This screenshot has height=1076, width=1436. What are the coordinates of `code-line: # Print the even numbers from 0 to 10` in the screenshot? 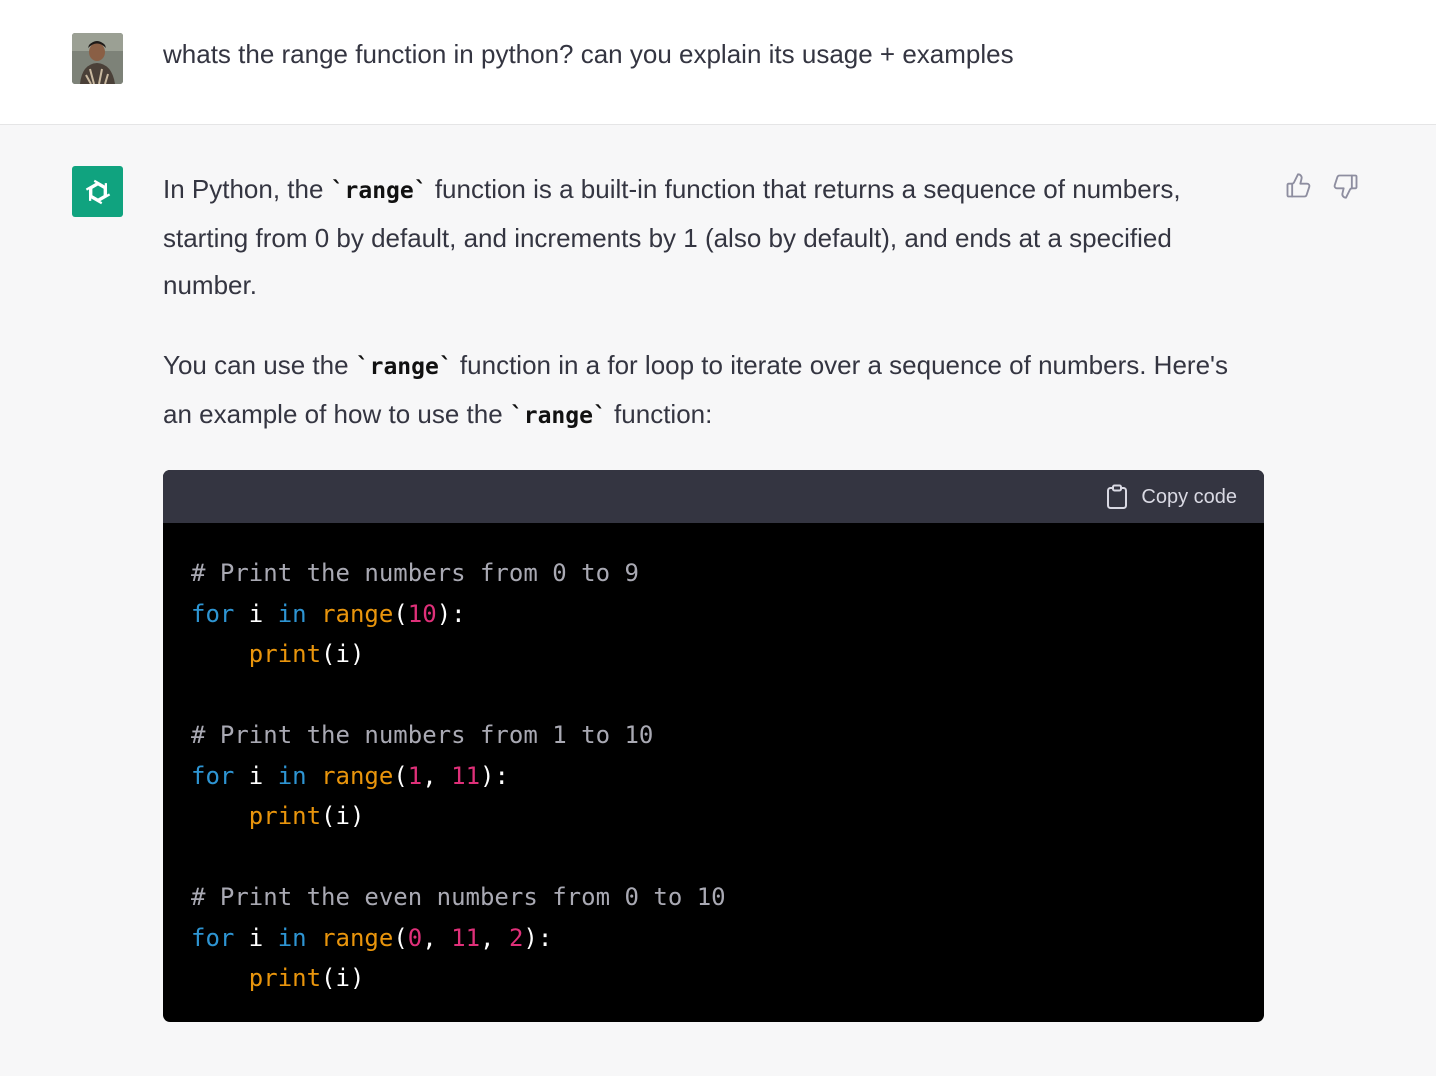 It's located at (713, 897).